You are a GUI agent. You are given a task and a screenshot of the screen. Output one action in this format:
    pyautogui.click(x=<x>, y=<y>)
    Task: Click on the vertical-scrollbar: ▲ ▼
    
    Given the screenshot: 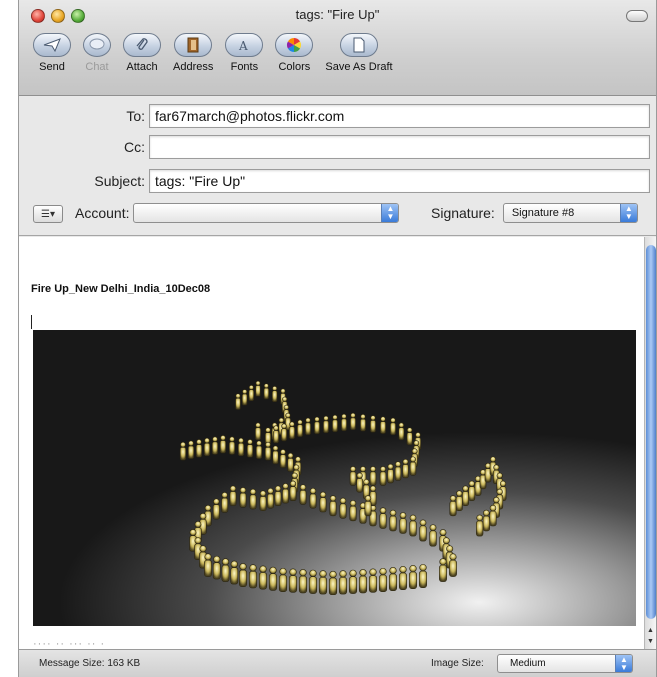 What is the action you would take?
    pyautogui.click(x=650, y=443)
    